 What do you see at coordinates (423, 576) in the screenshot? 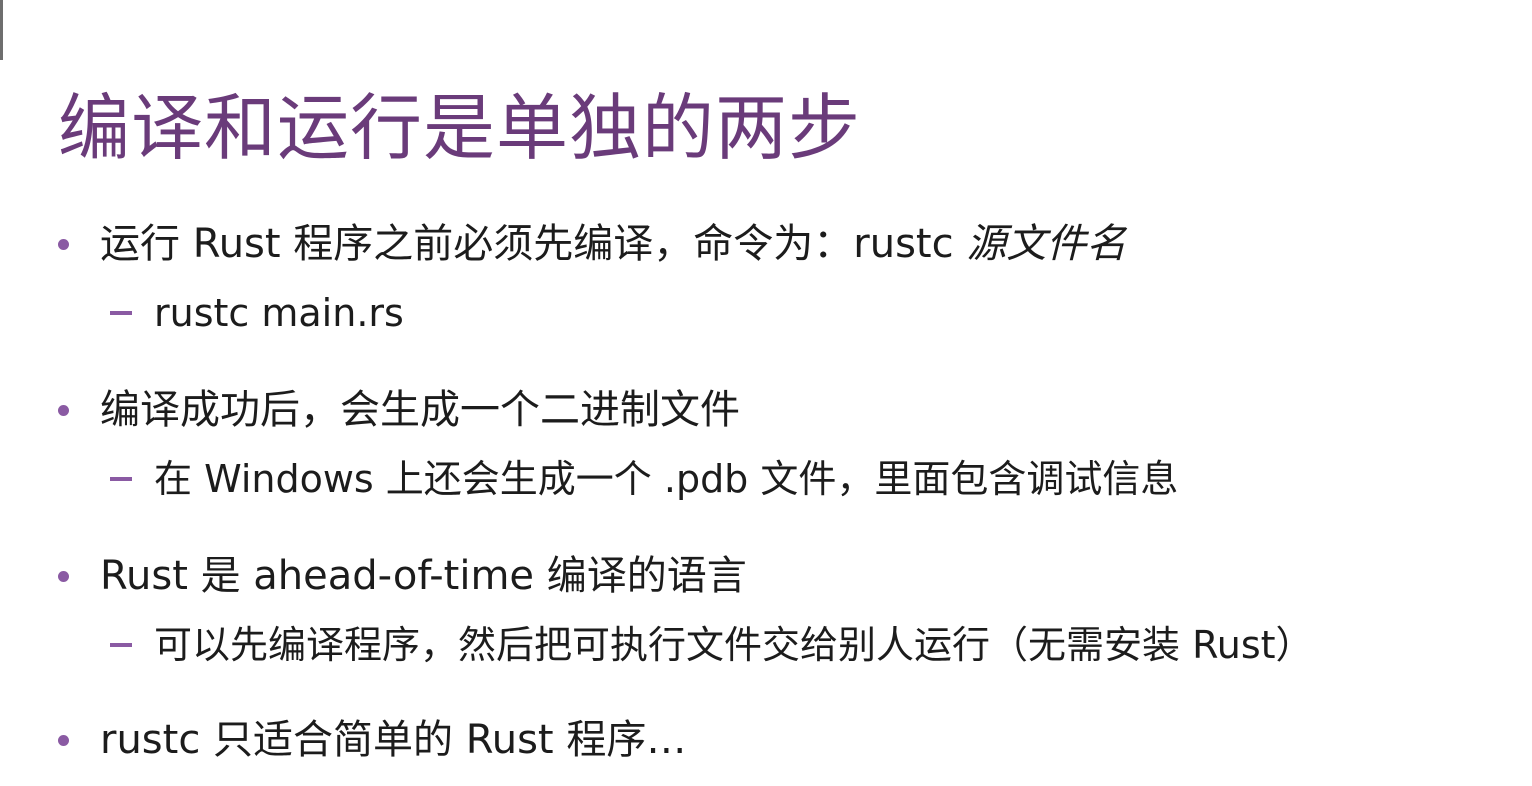
I see `bullet-text: Rust 是 ahead-of-time 编译的语言` at bounding box center [423, 576].